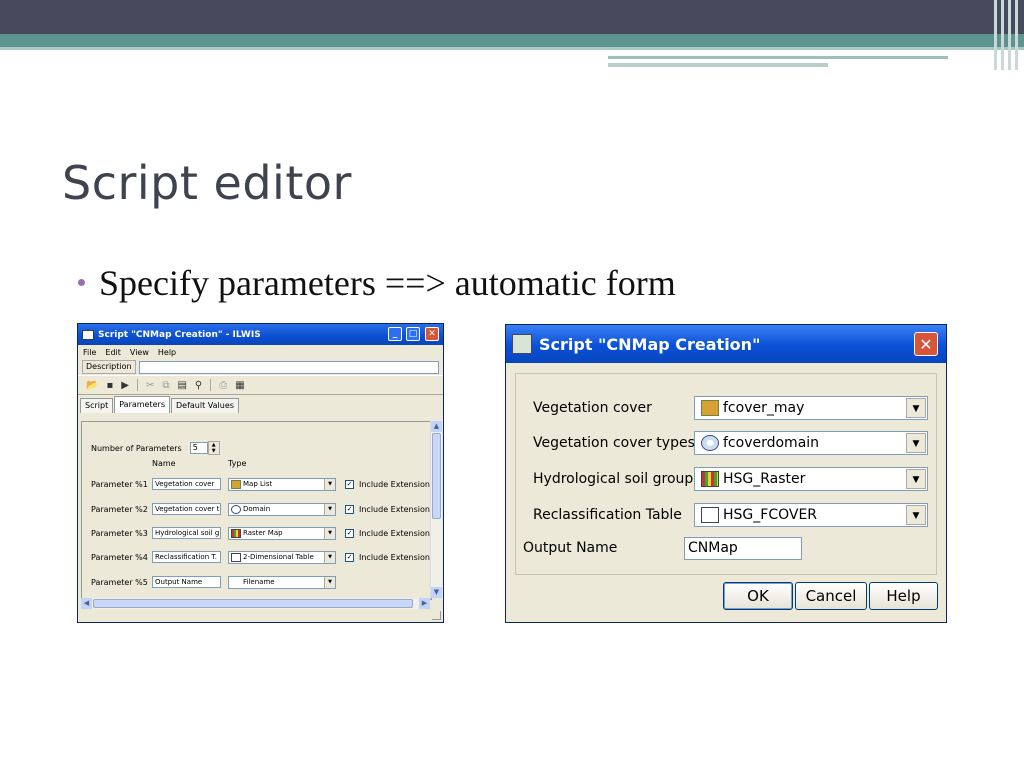 Image resolution: width=1024 pixels, height=768 pixels. What do you see at coordinates (512, 48) in the screenshot?
I see `slide-accent-line` at bounding box center [512, 48].